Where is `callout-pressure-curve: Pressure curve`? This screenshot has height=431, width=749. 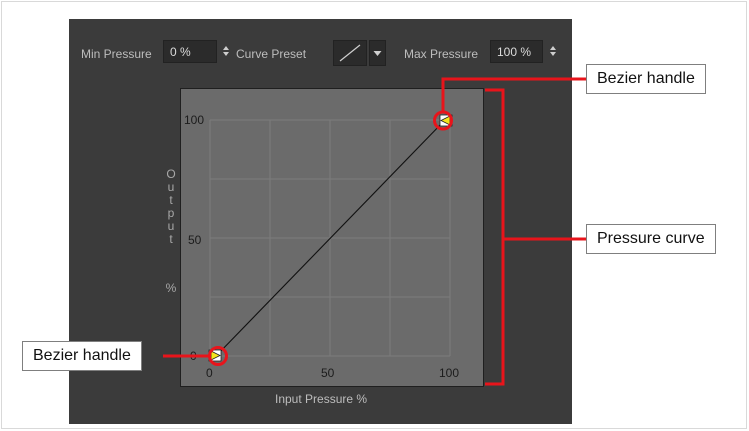
callout-pressure-curve: Pressure curve is located at coordinates (651, 239).